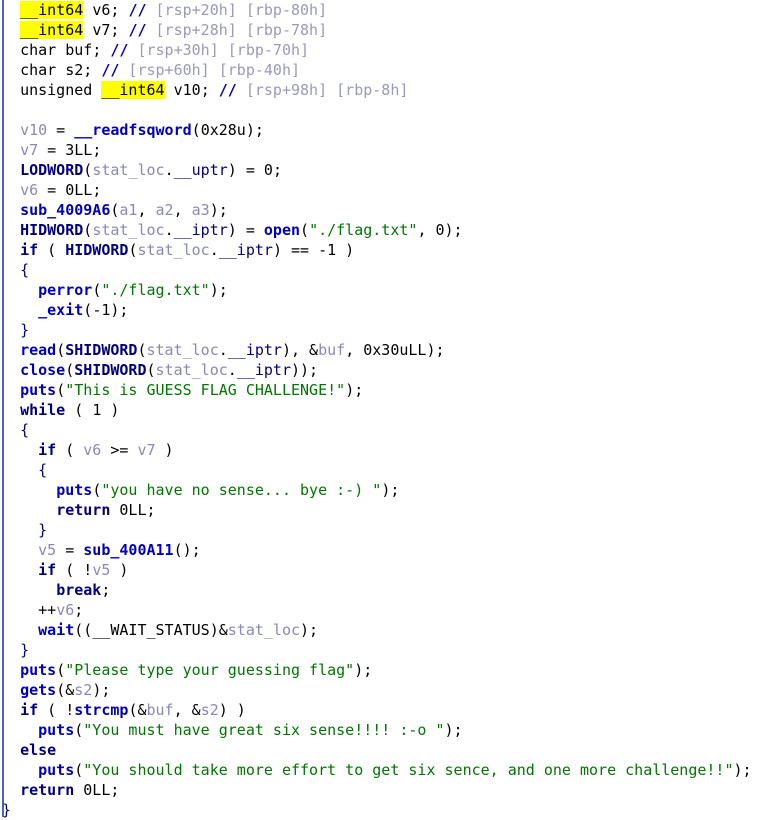 The image size is (757, 820). I want to click on token-macro: LODWORD, so click(51, 170).